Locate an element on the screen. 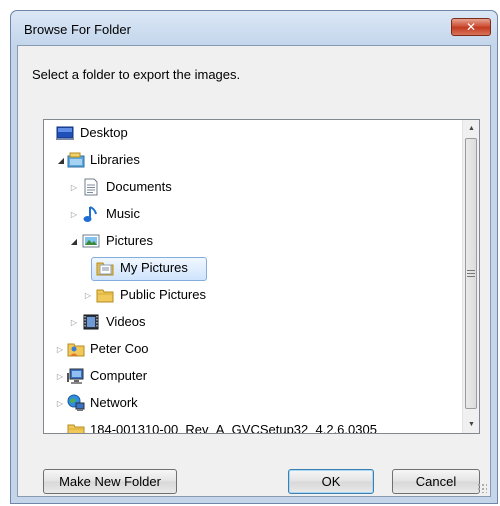 This screenshot has width=500, height=506. libraries-icon is located at coordinates (76, 160).